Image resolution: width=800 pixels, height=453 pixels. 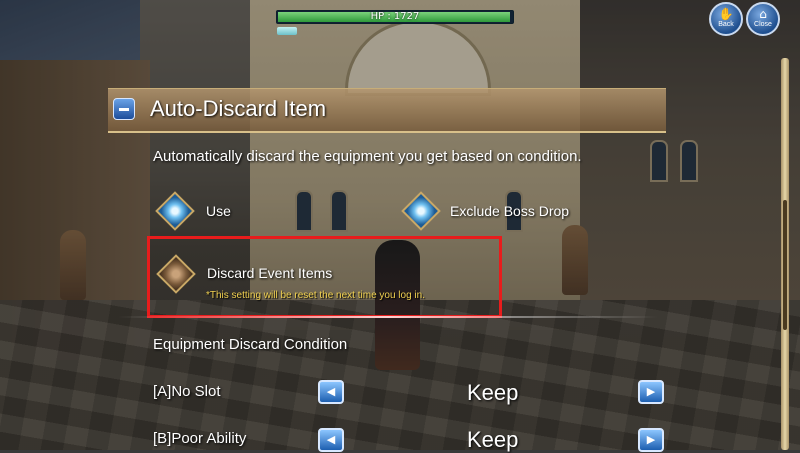 What do you see at coordinates (187, 391) in the screenshot?
I see `condition-a-label: [A]No Slot` at bounding box center [187, 391].